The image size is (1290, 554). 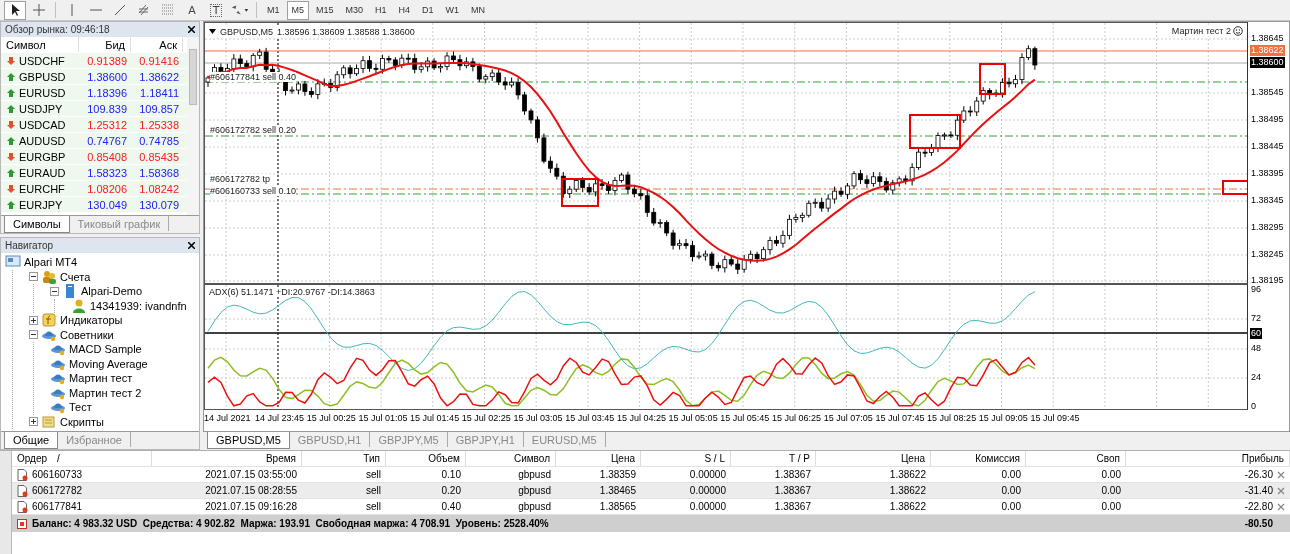 I want to click on tree-item: Alpari-Demo, so click(x=112, y=291).